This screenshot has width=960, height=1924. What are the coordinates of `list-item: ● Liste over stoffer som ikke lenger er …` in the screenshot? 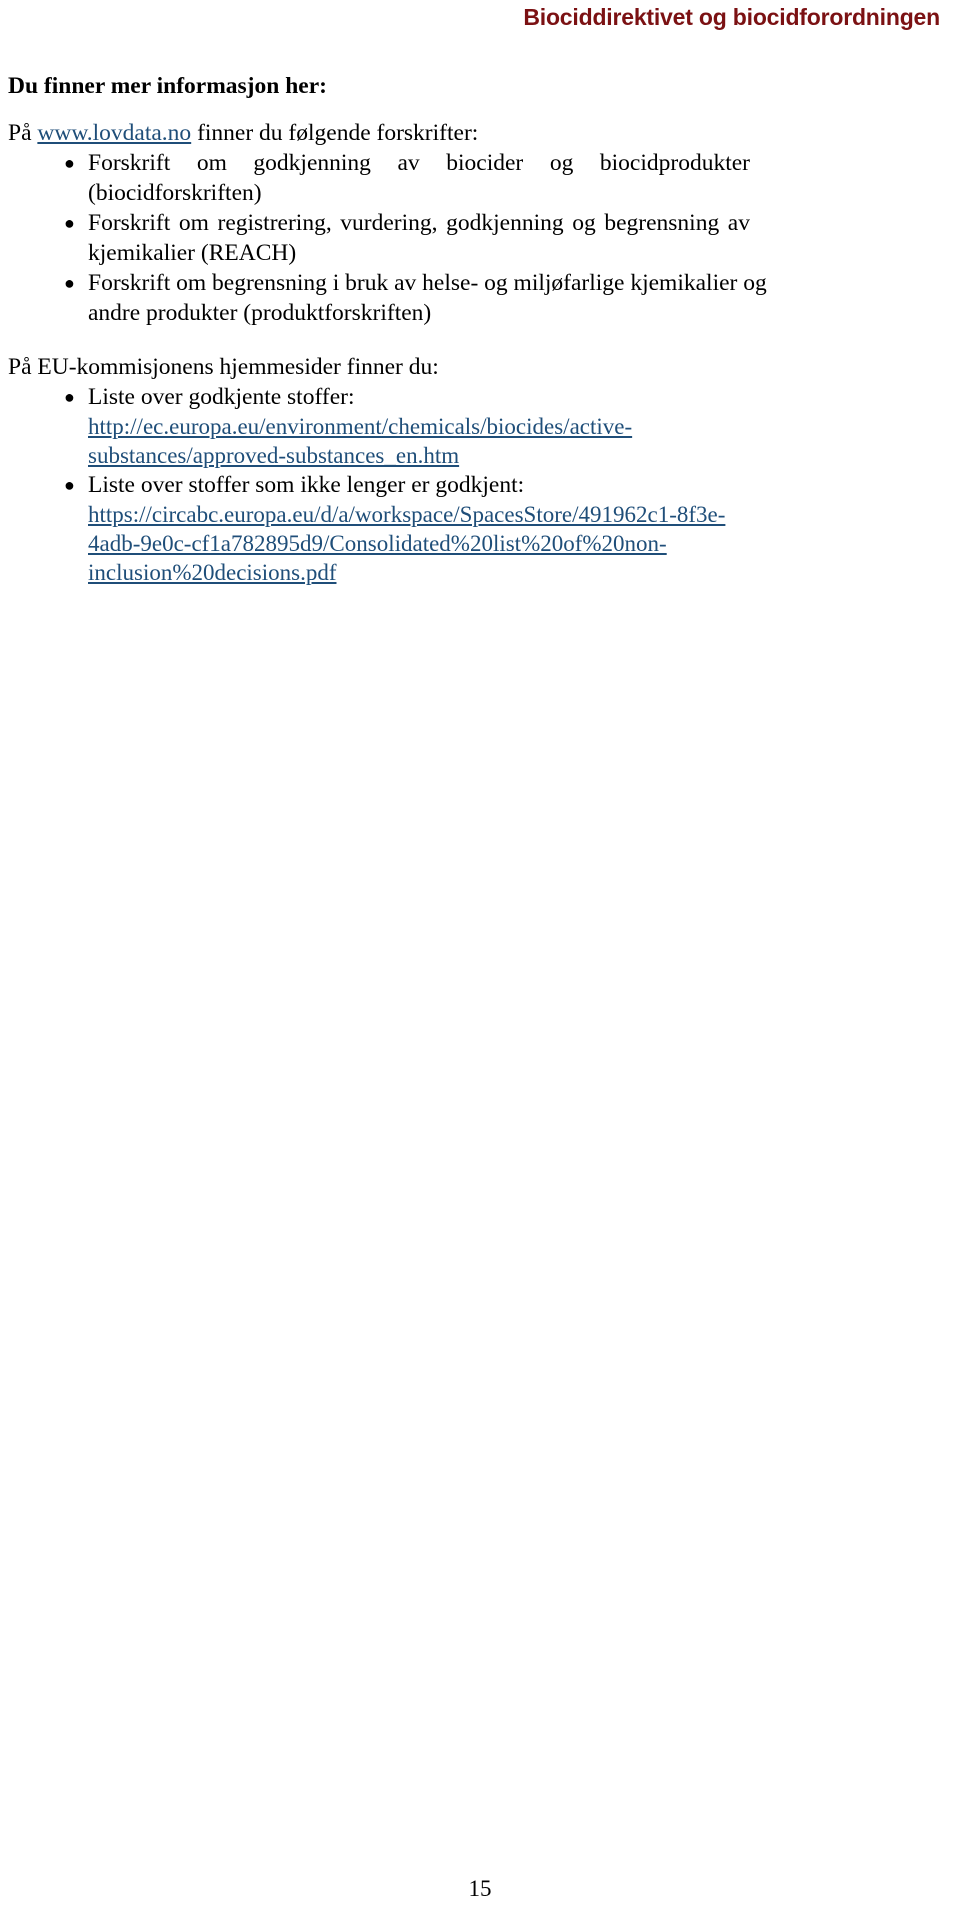 It's located at (388, 528).